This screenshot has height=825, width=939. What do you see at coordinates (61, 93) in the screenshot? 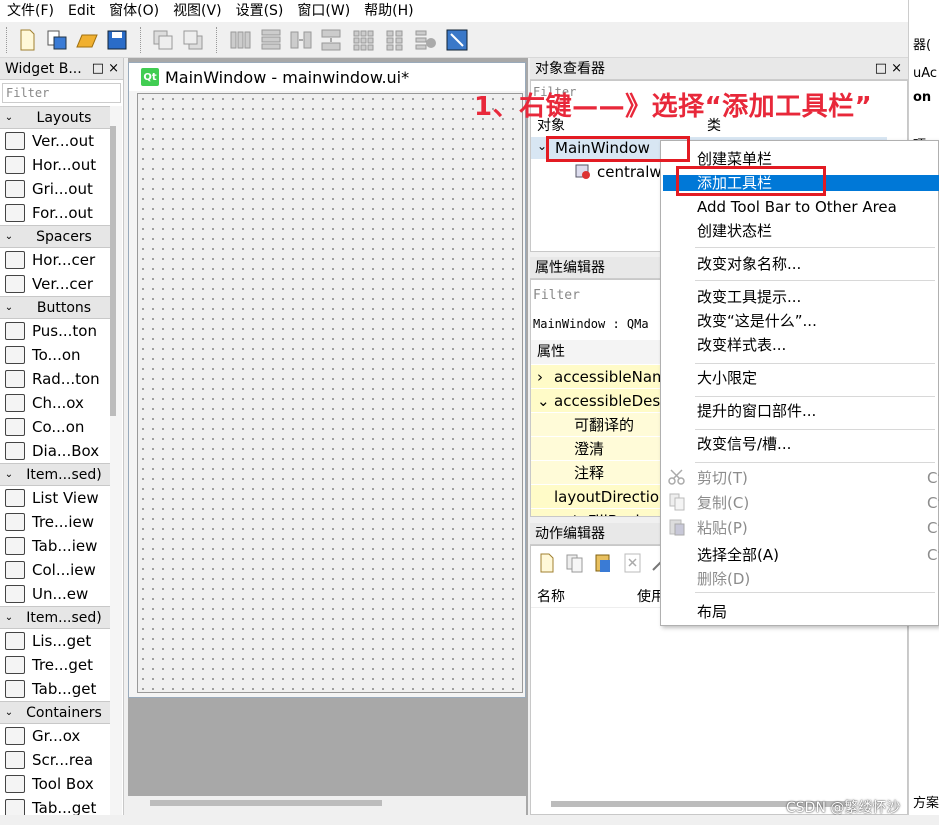
I see `widget-filter-input: Filter` at bounding box center [61, 93].